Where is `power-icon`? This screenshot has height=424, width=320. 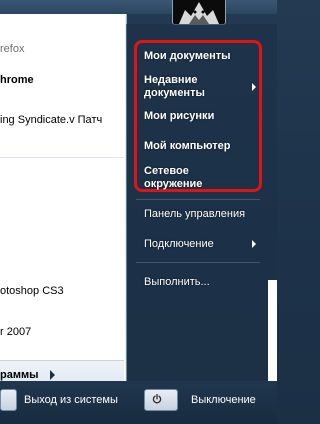 power-icon is located at coordinates (157, 399).